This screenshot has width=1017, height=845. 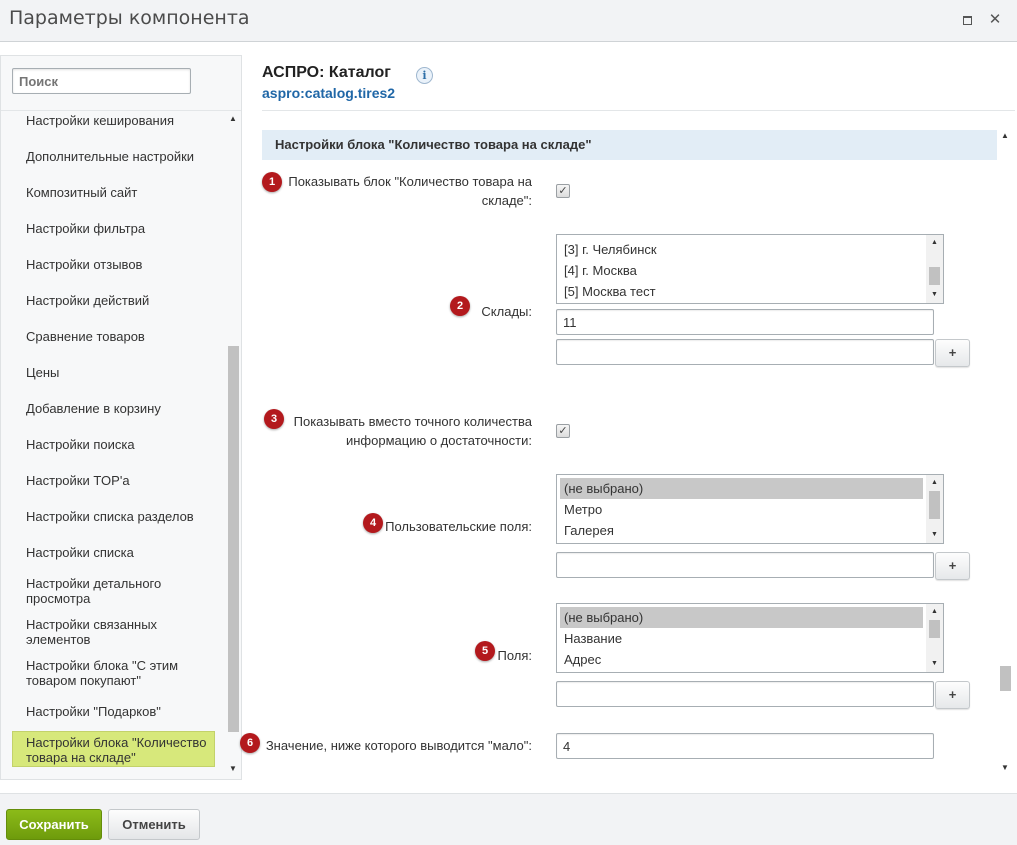 What do you see at coordinates (113, 336) in the screenshot?
I see `sidebar-item-compare: Сравнение товаров` at bounding box center [113, 336].